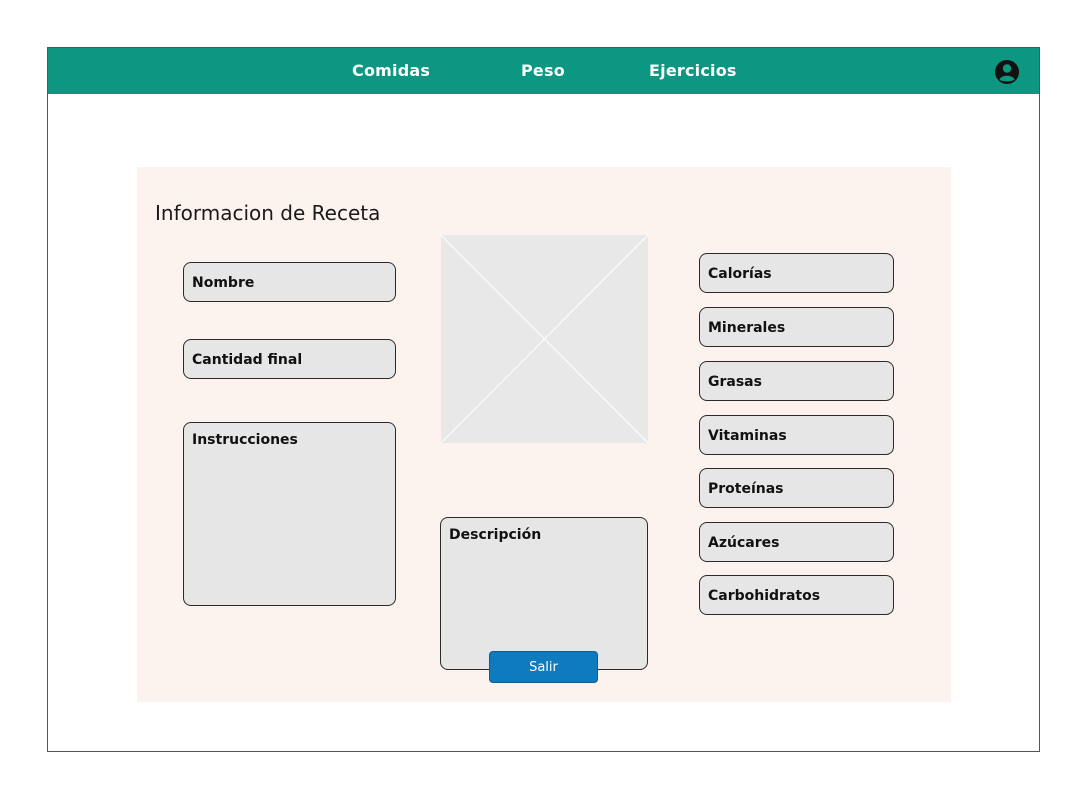 Image resolution: width=1085 pixels, height=786 pixels. I want to click on proteinas-field: Proteínas, so click(796, 488).